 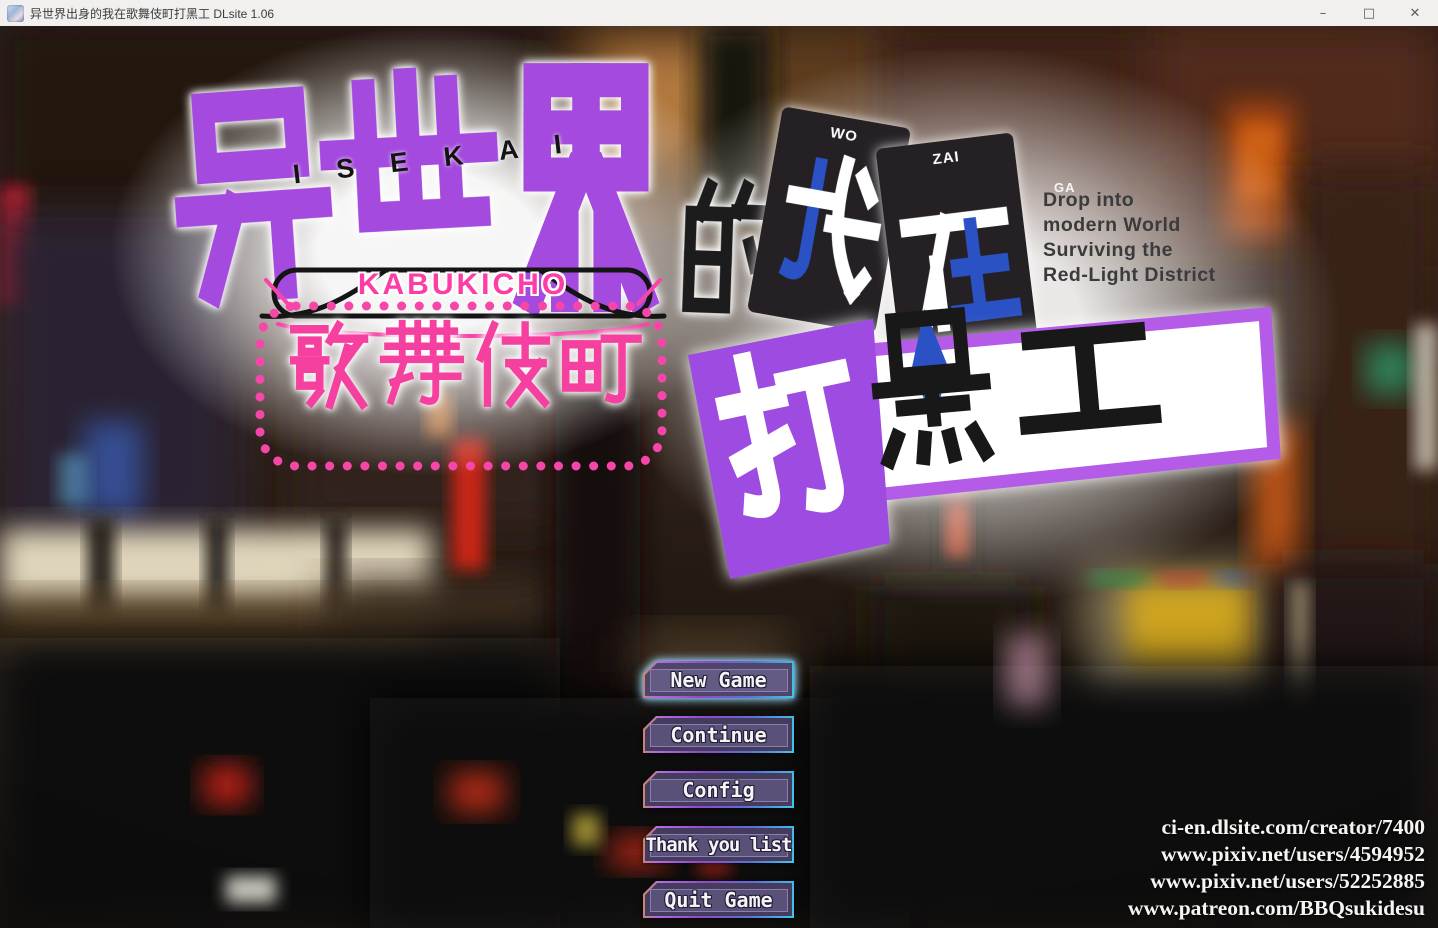 What do you see at coordinates (1112, 225) in the screenshot?
I see `tagline-line: modern World` at bounding box center [1112, 225].